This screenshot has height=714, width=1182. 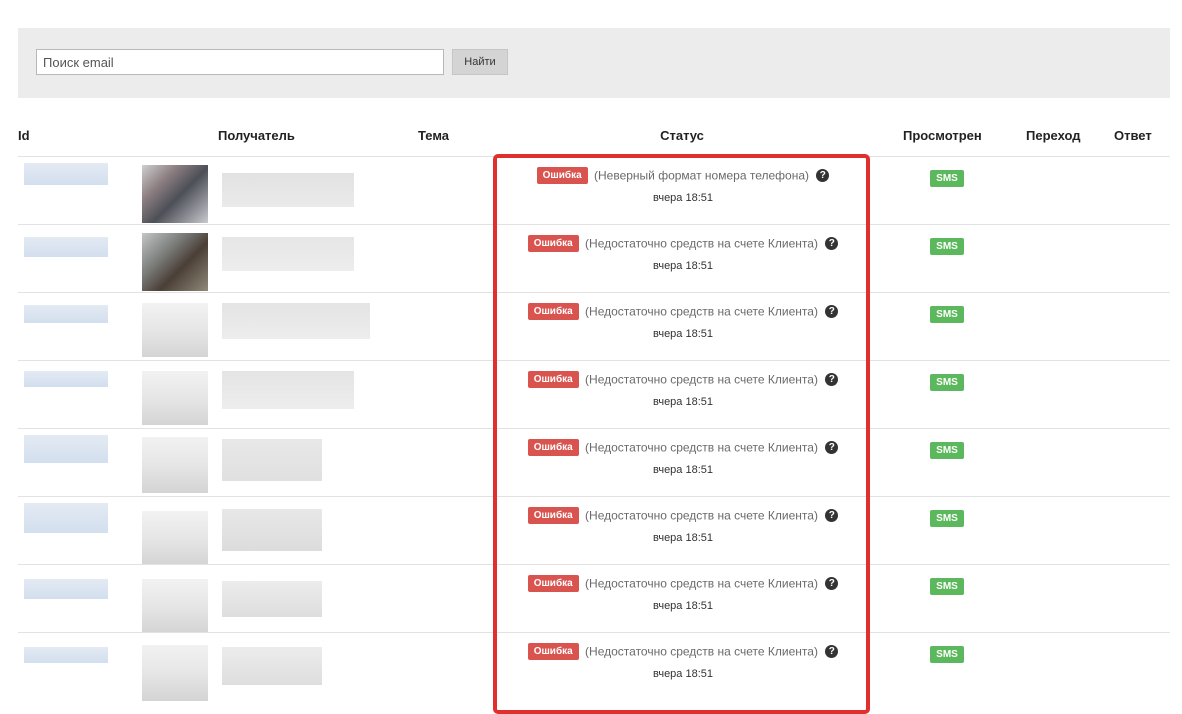 I want to click on column-header-status: Статус, so click(x=682, y=135).